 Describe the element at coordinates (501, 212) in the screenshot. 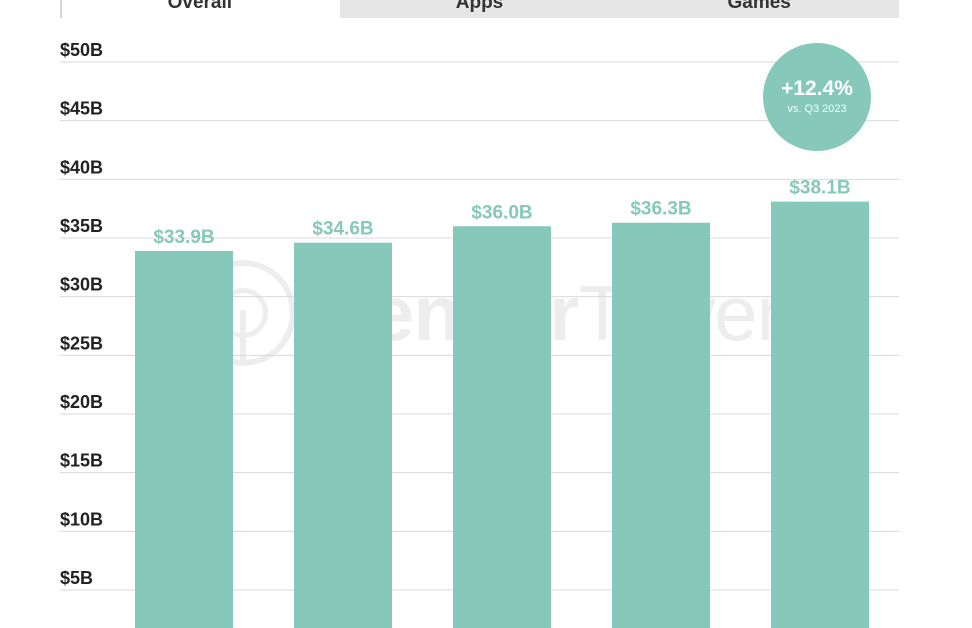

I see `bar-data-label: $36.0B` at that location.